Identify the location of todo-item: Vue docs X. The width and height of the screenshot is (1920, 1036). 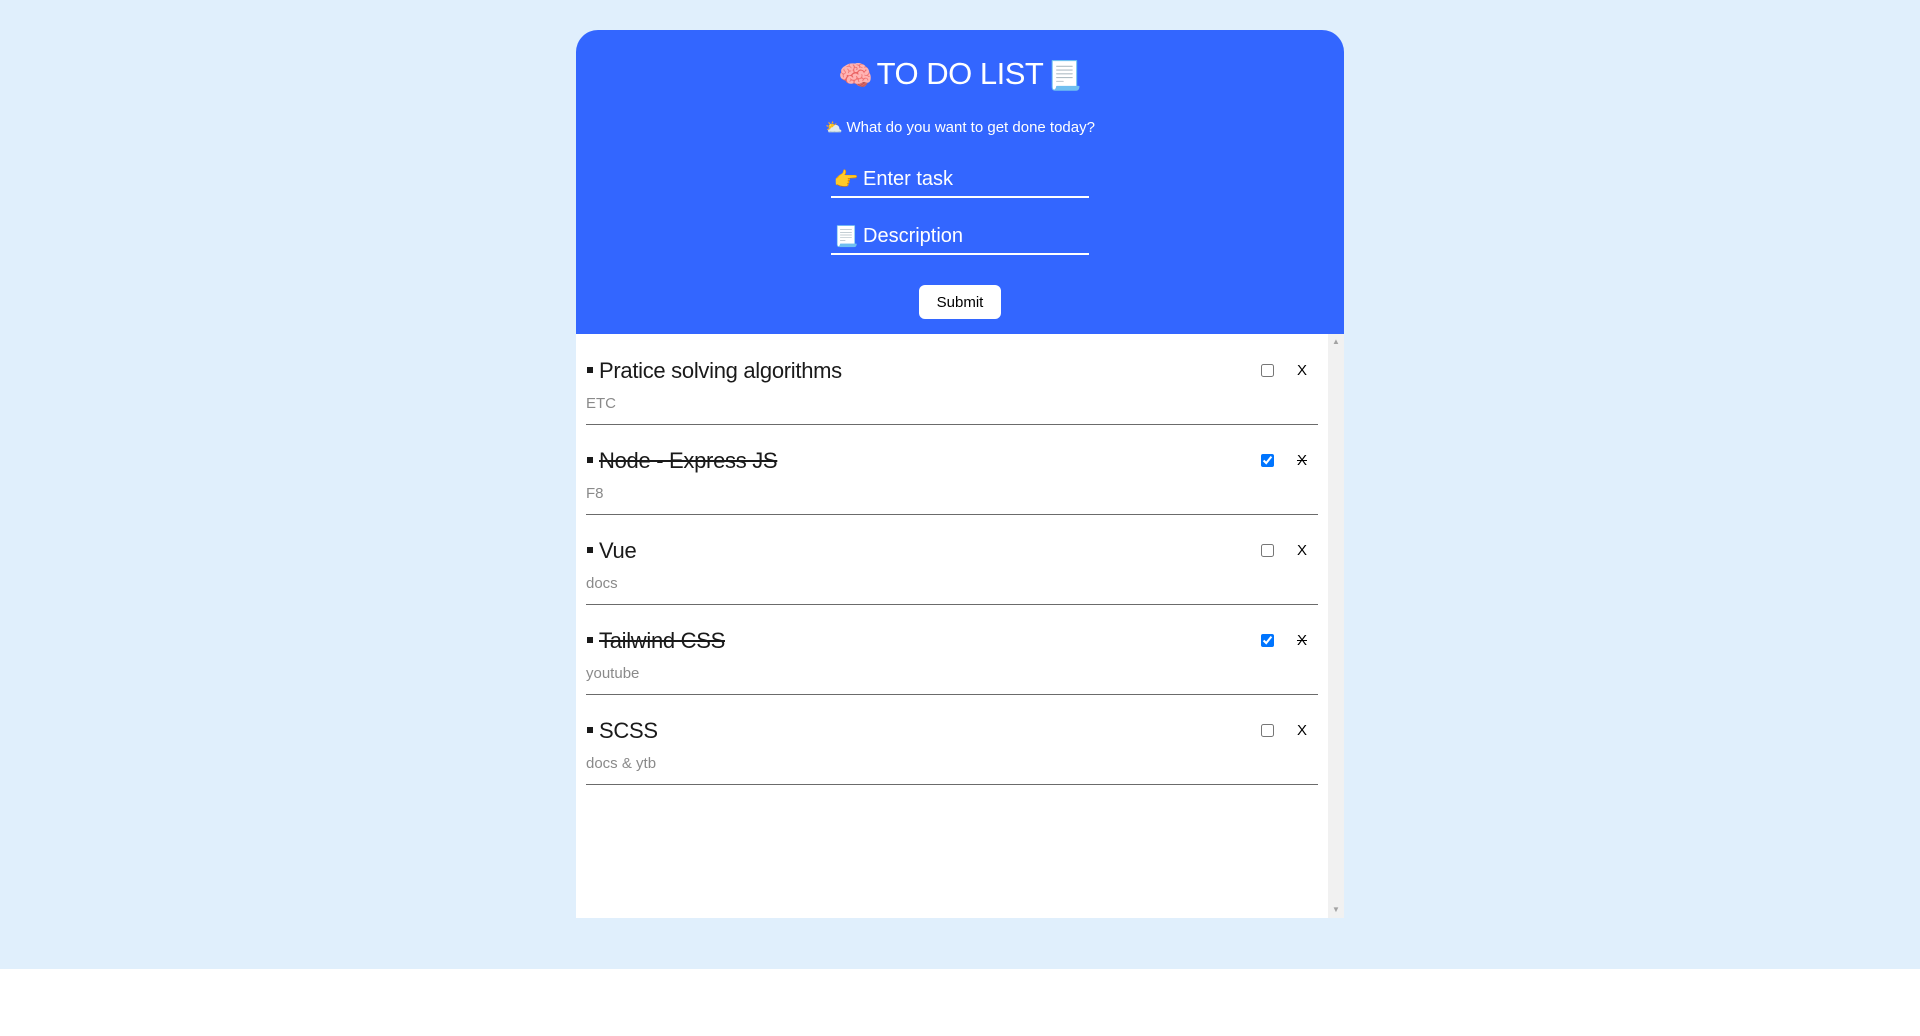
(952, 559).